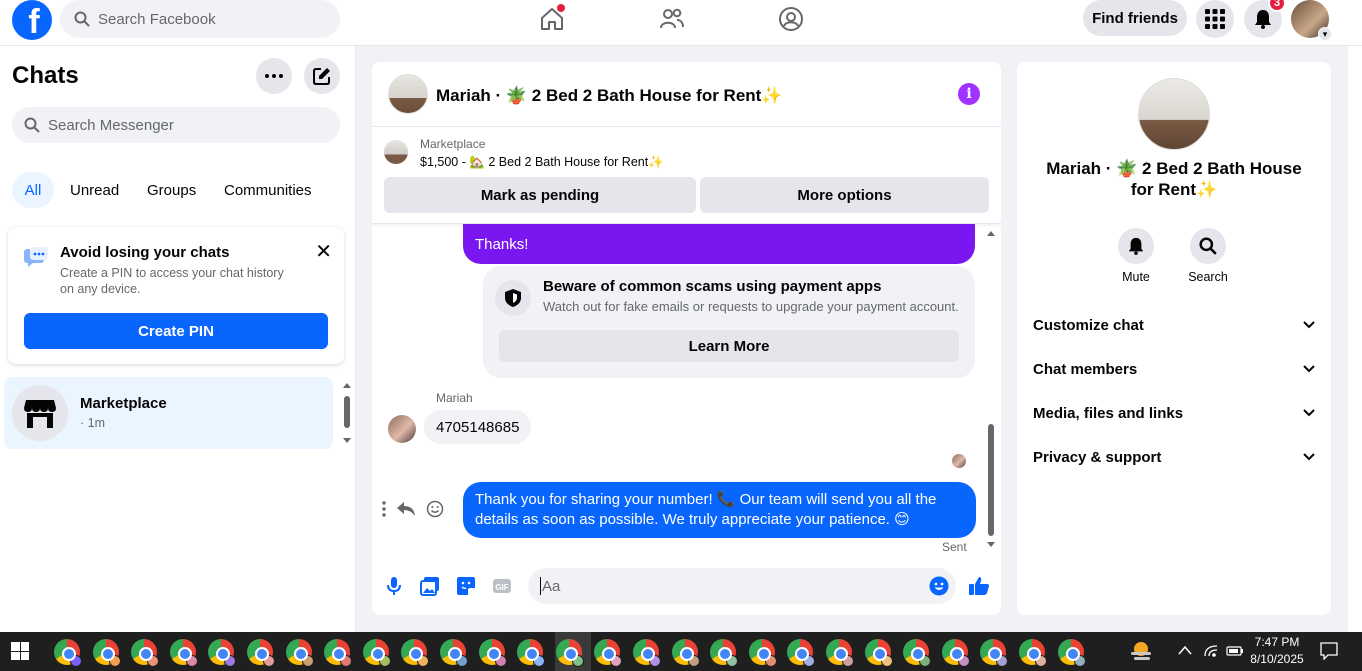  I want to click on mark-as-pending-button: Mark as pending, so click(540, 195).